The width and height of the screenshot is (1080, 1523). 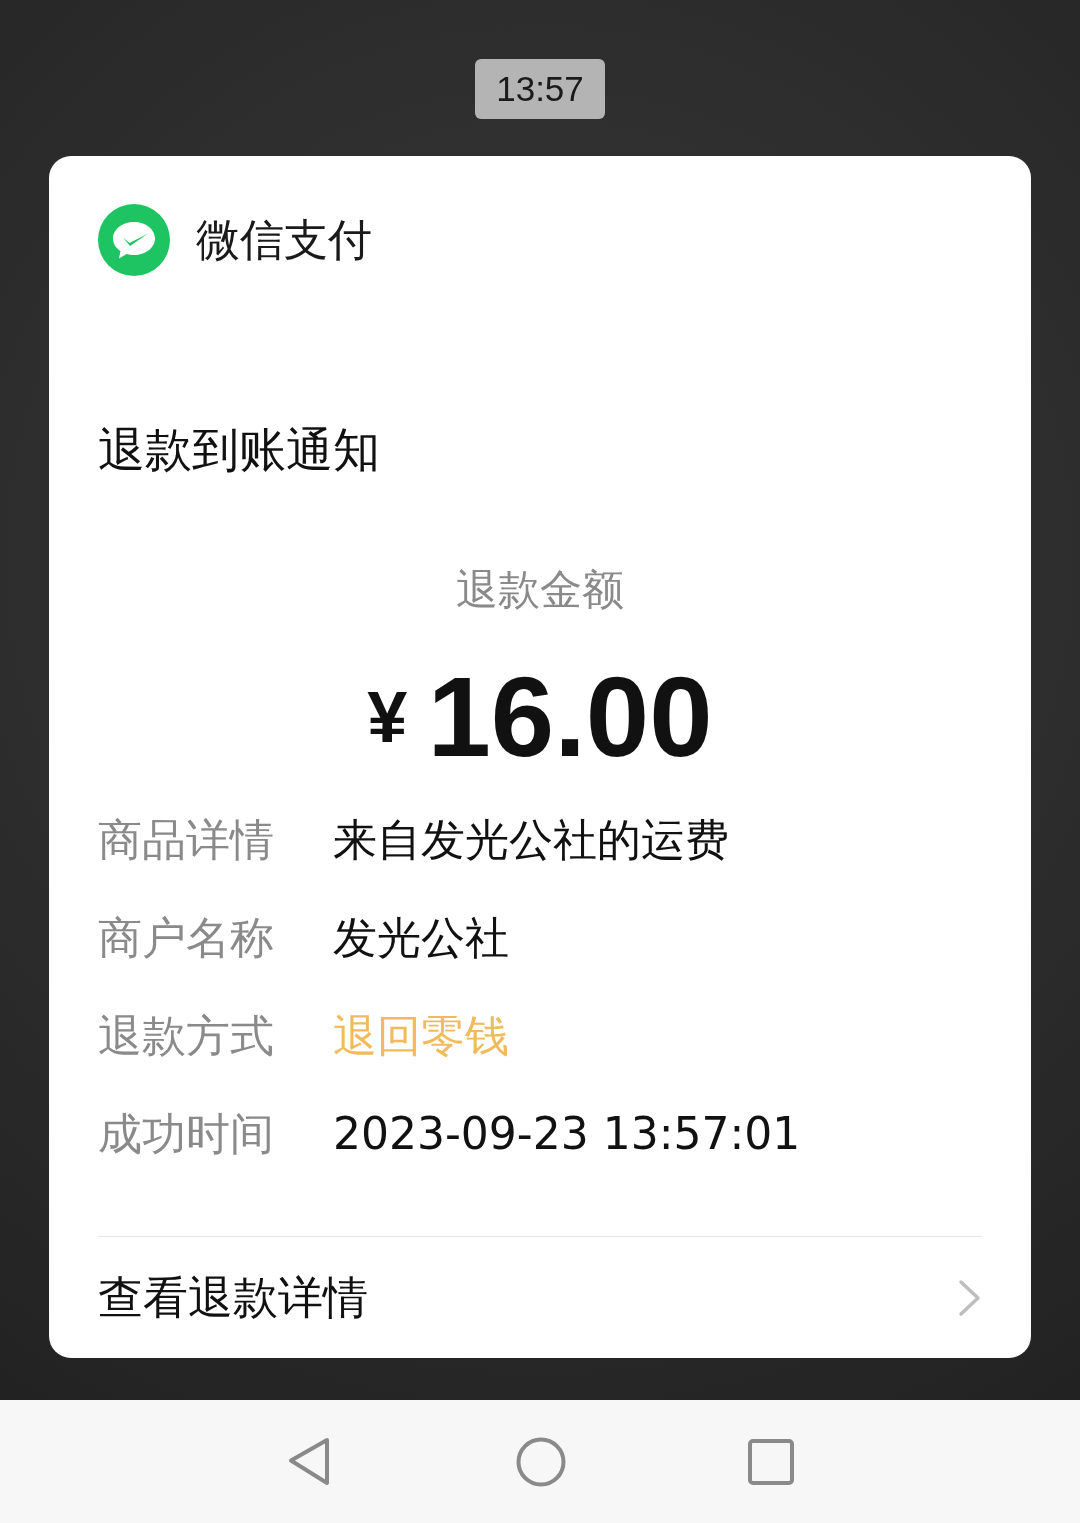 I want to click on detail-label: 成功时间, so click(x=186, y=1134).